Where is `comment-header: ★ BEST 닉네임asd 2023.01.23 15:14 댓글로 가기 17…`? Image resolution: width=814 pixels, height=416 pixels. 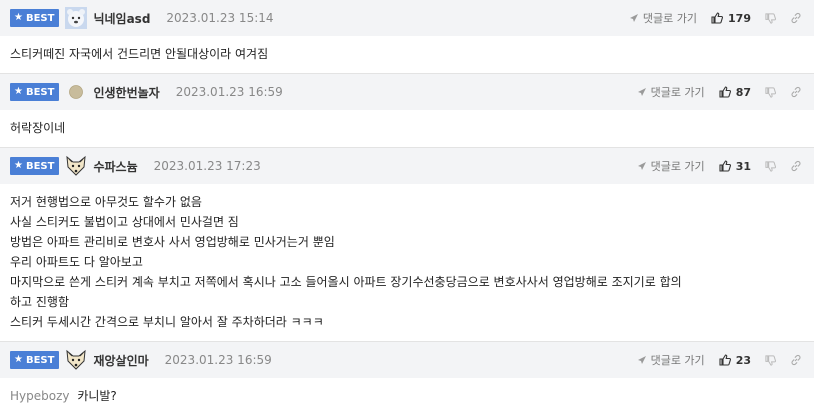 comment-header: ★ BEST 닉네임asd 2023.01.23 15:14 댓글로 가기 17… is located at coordinates (407, 18).